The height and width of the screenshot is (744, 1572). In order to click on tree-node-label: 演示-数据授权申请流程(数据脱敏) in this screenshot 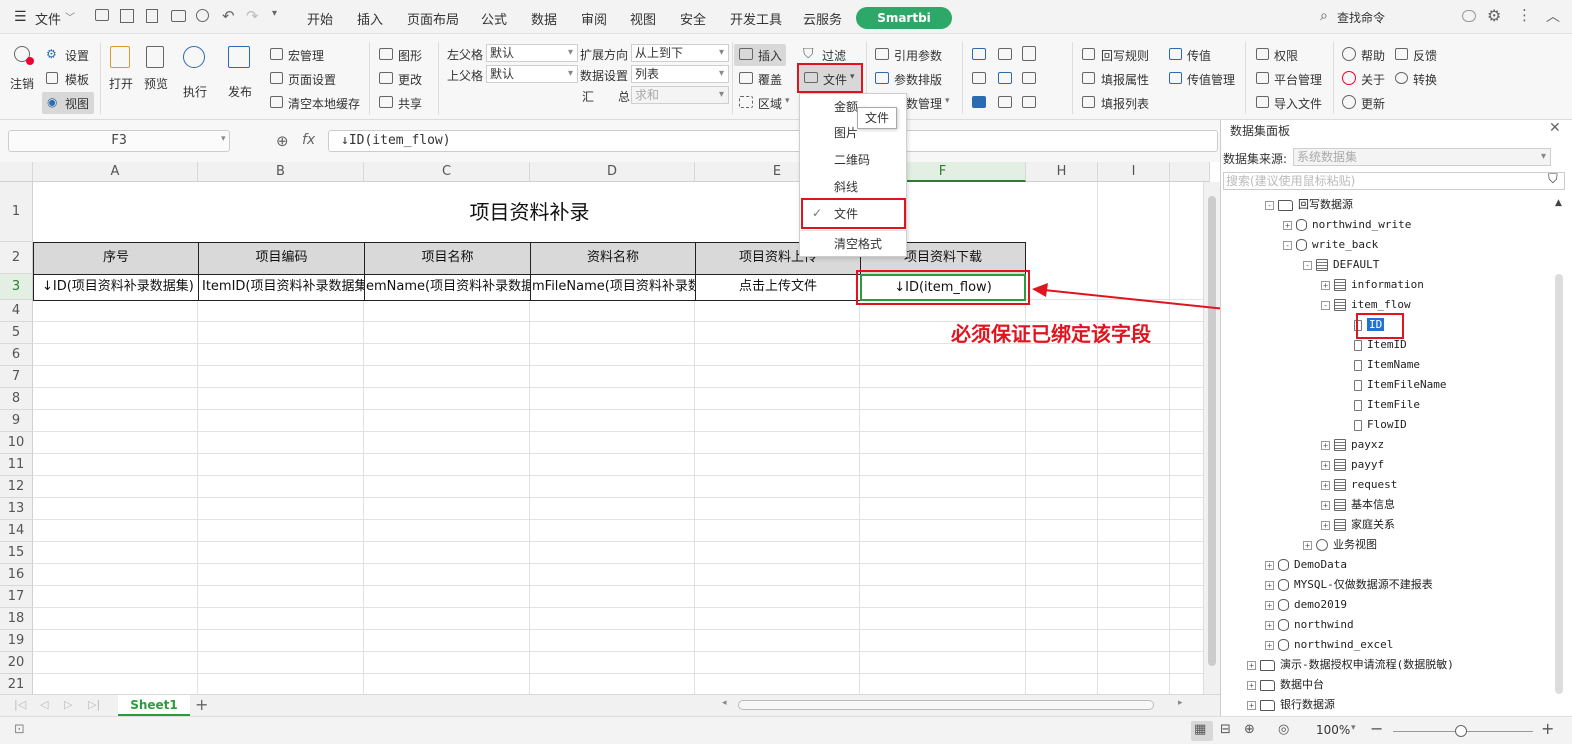, I will do `click(1367, 664)`.